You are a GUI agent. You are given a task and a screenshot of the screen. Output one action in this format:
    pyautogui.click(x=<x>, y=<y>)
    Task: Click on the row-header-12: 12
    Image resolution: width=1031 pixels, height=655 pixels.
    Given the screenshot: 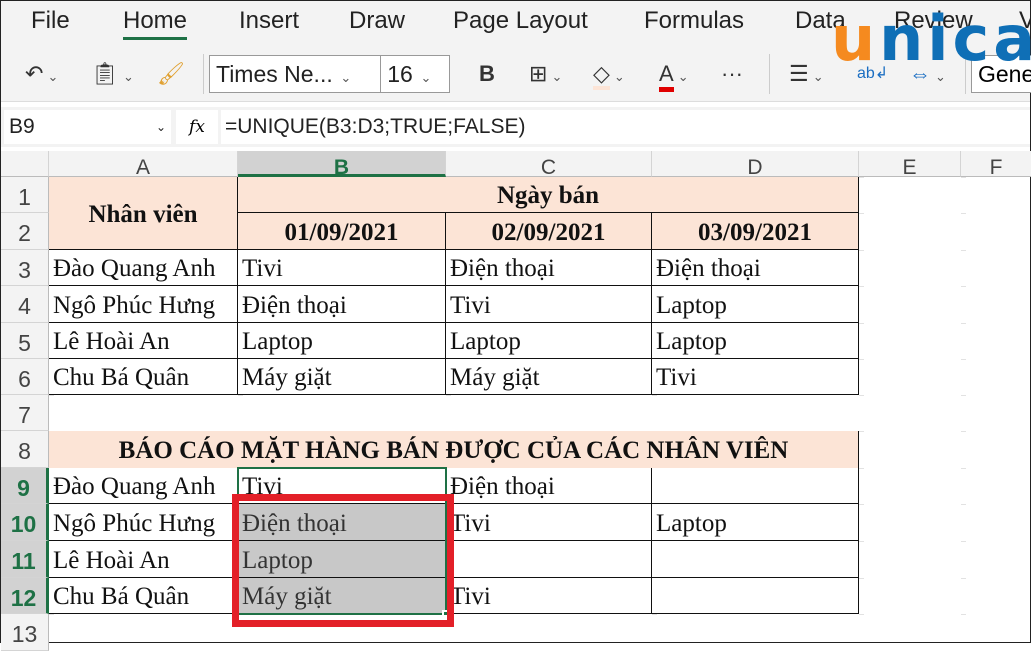 What is the action you would take?
    pyautogui.click(x=25, y=596)
    